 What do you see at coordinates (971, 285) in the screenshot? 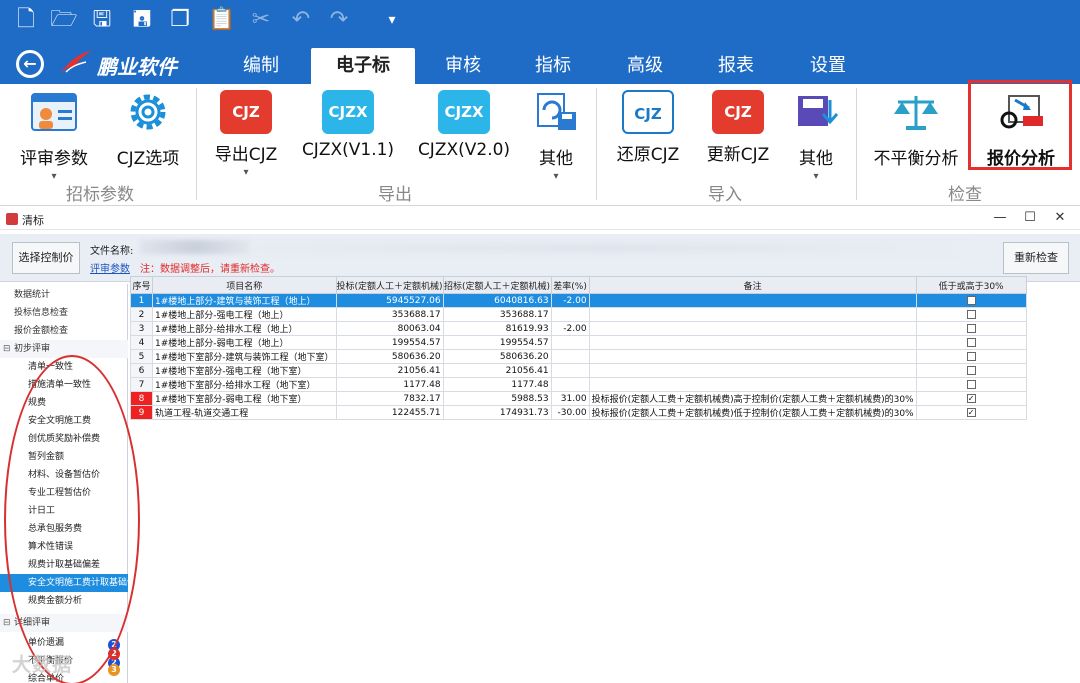
I see `col-header-over30: 低于或高于30%` at bounding box center [971, 285].